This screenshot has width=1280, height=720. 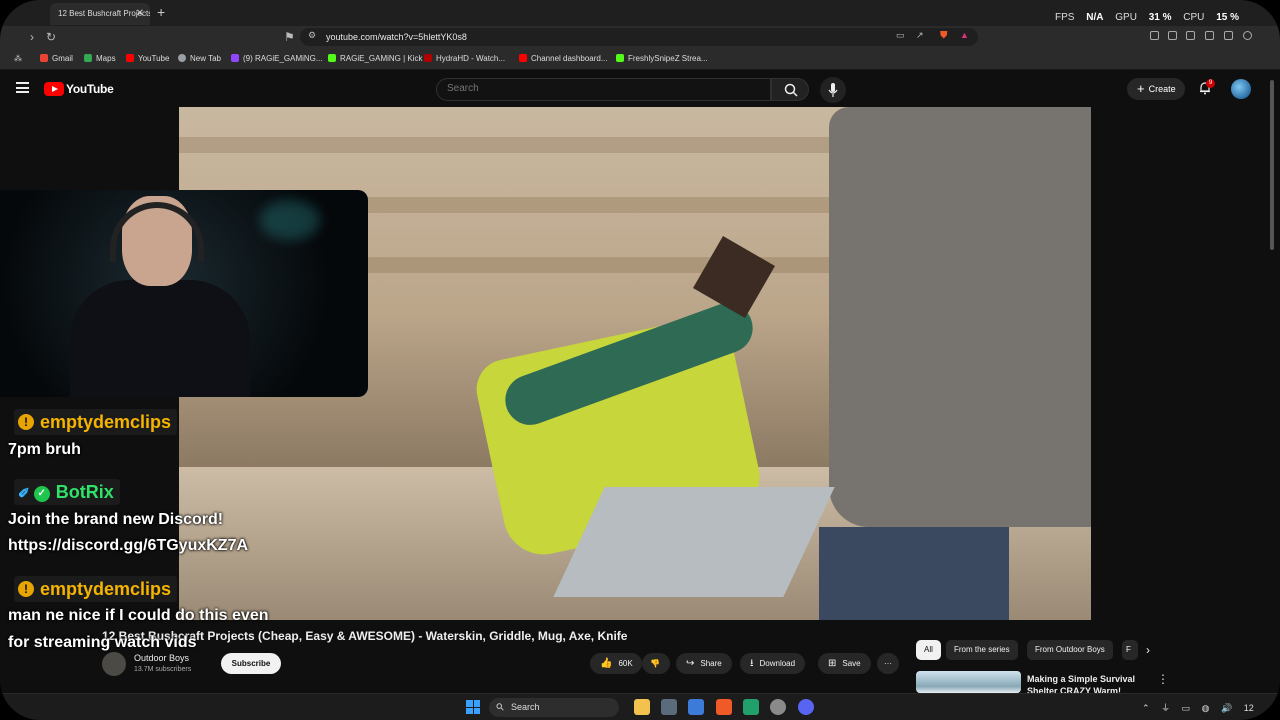 I want to click on wallet-icon, so click(x=1209, y=35).